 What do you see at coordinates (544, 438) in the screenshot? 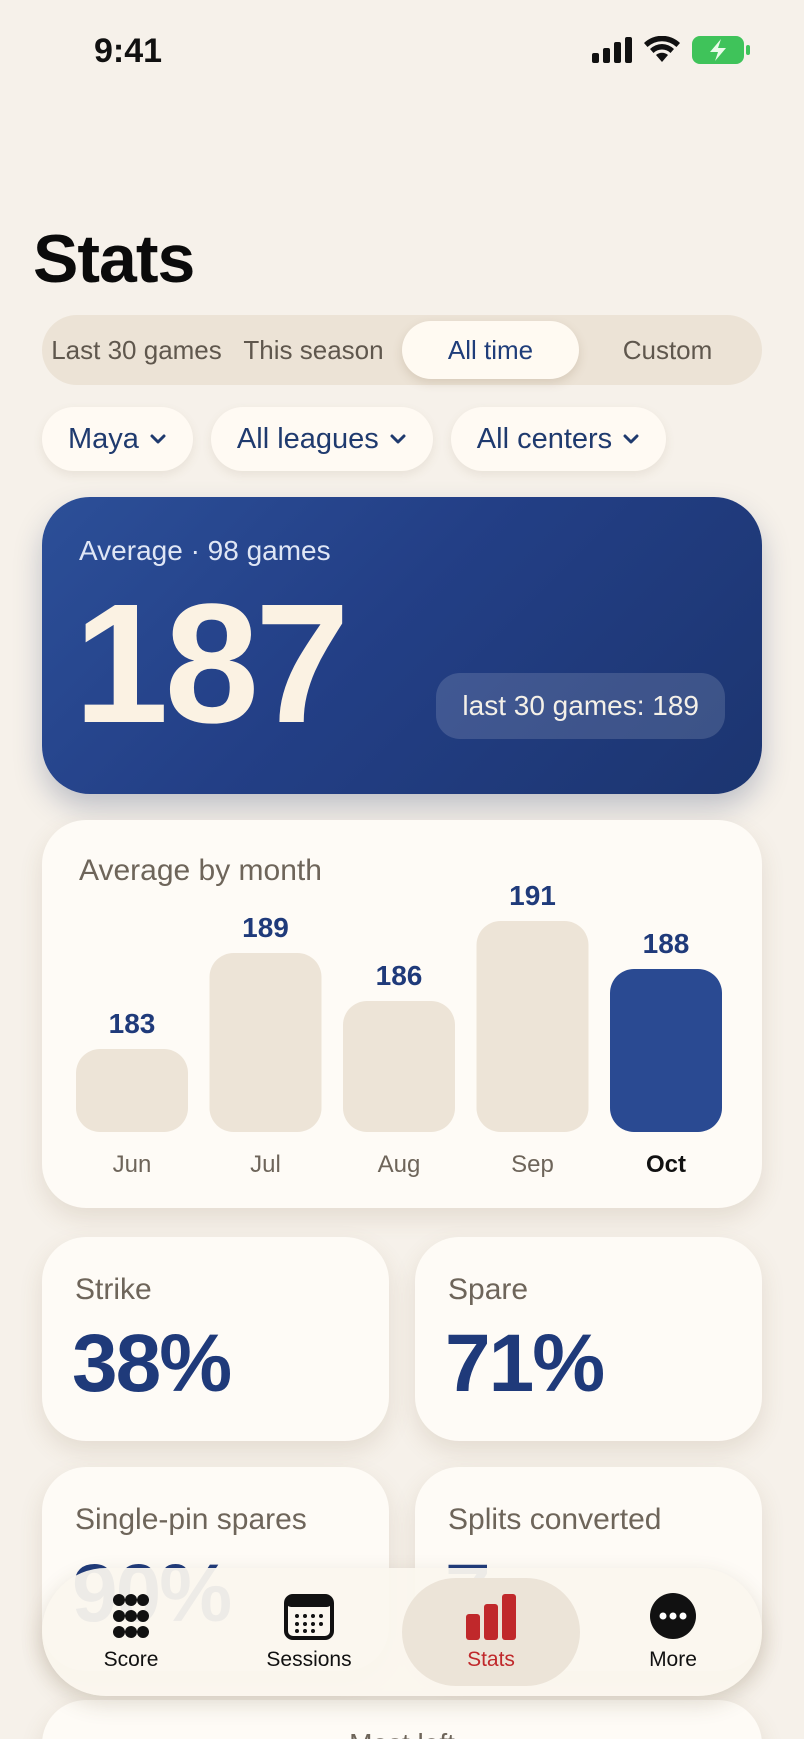
I see `center-filter-label: All centers` at bounding box center [544, 438].